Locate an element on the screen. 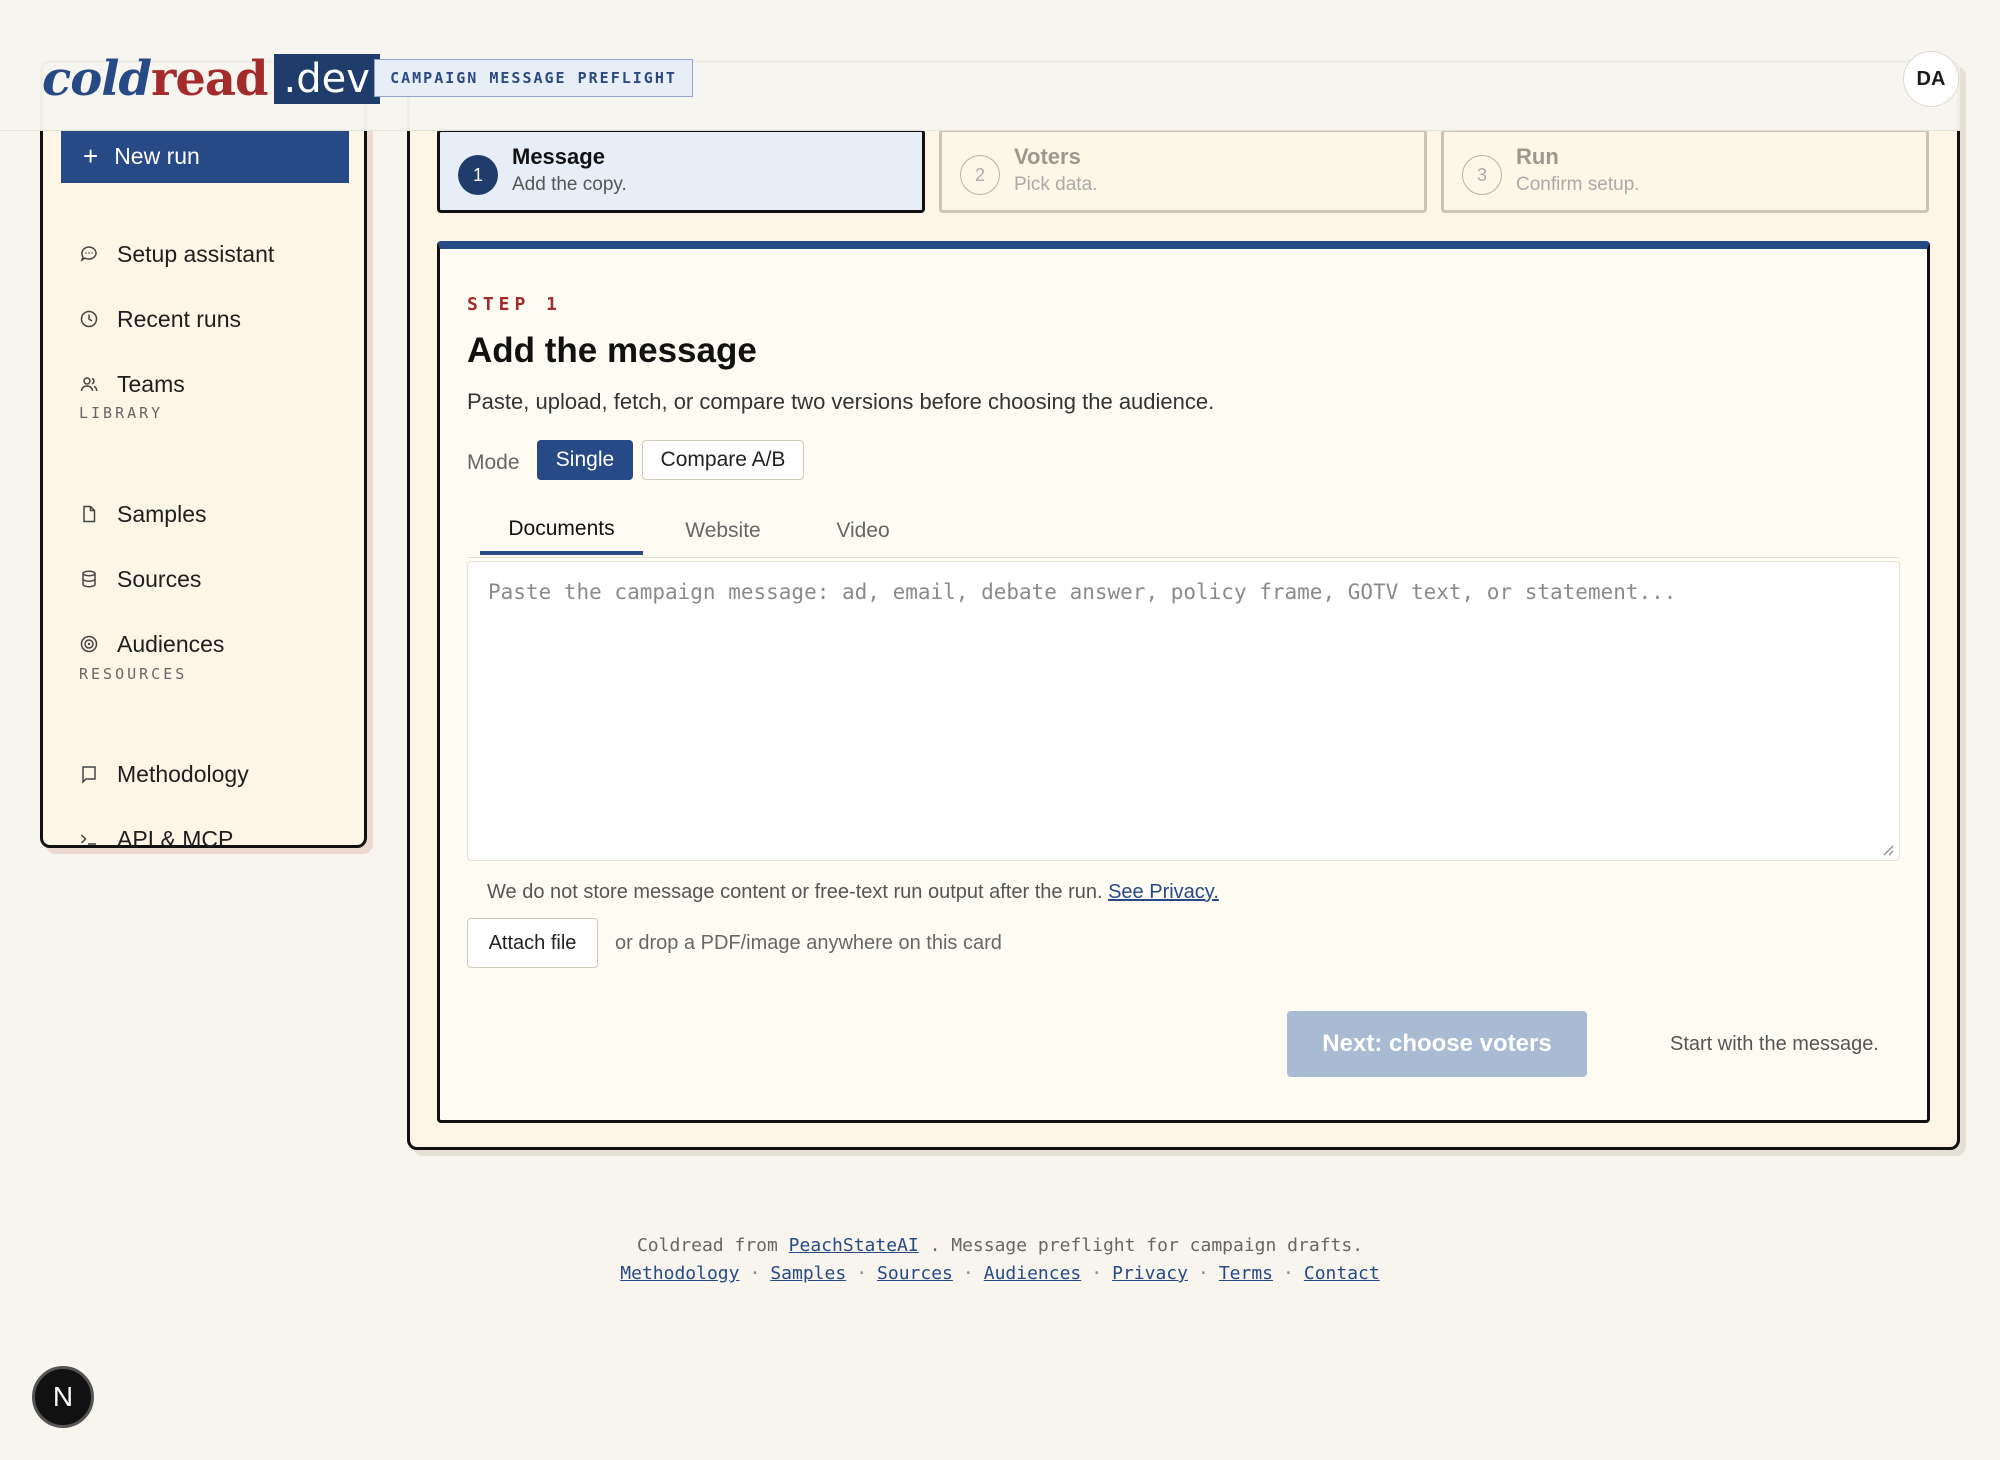  sidebar-item-label: Methodology is located at coordinates (183, 773).